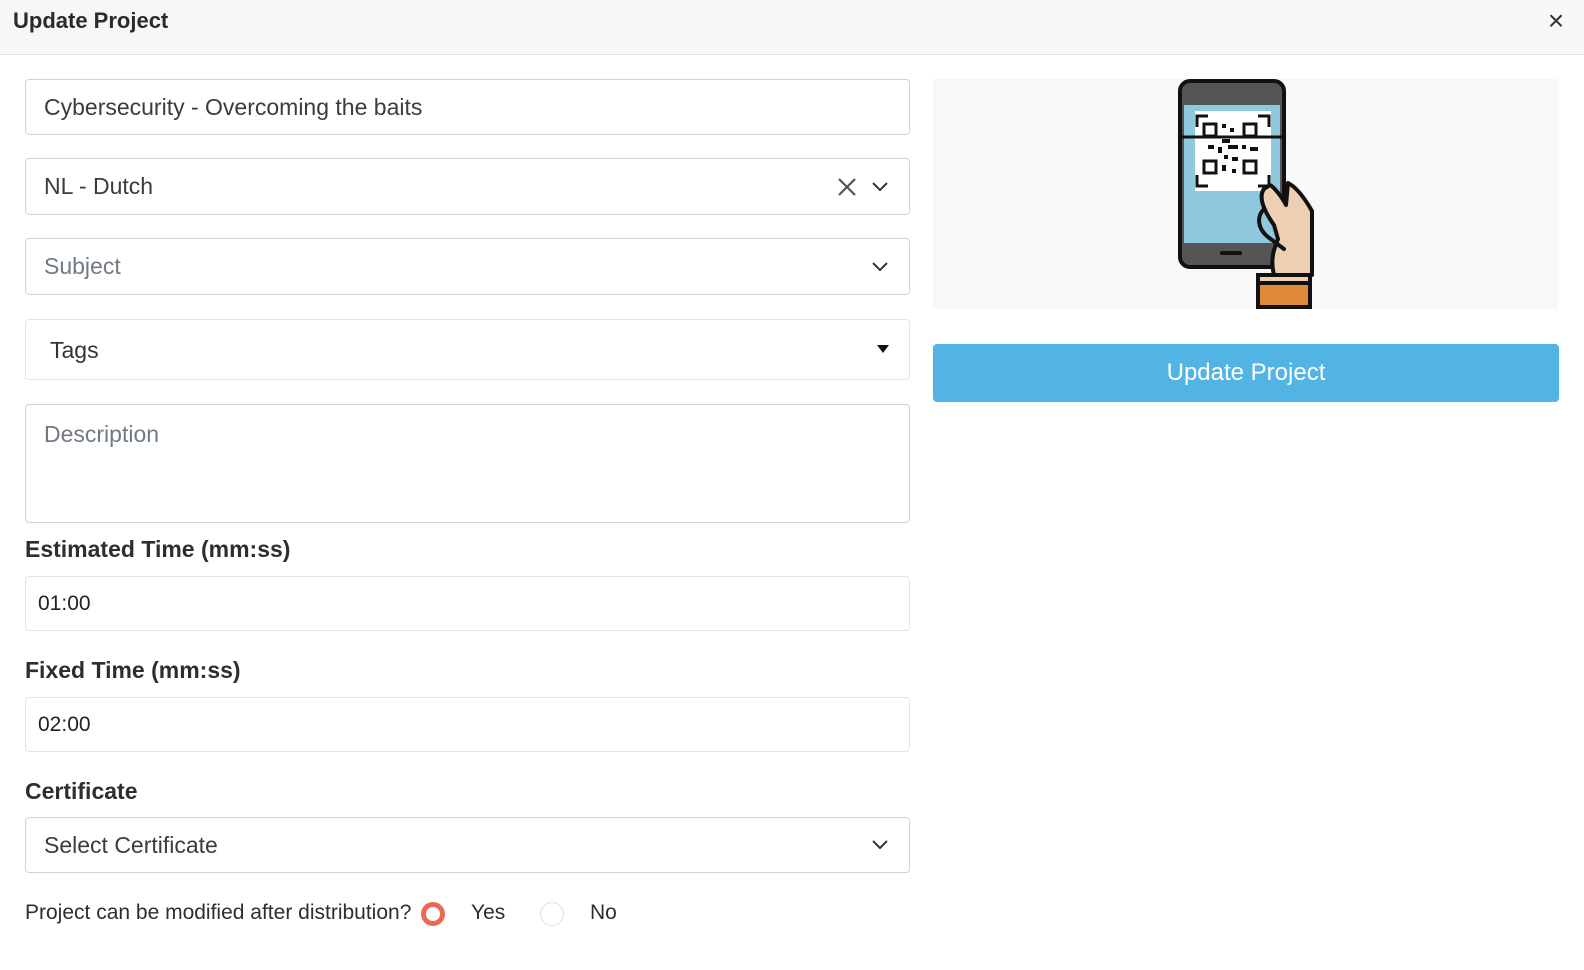 Image resolution: width=1584 pixels, height=970 pixels. Describe the element at coordinates (233, 107) in the screenshot. I see `project-title-value: Cybersecurity - Overcoming the baits` at that location.